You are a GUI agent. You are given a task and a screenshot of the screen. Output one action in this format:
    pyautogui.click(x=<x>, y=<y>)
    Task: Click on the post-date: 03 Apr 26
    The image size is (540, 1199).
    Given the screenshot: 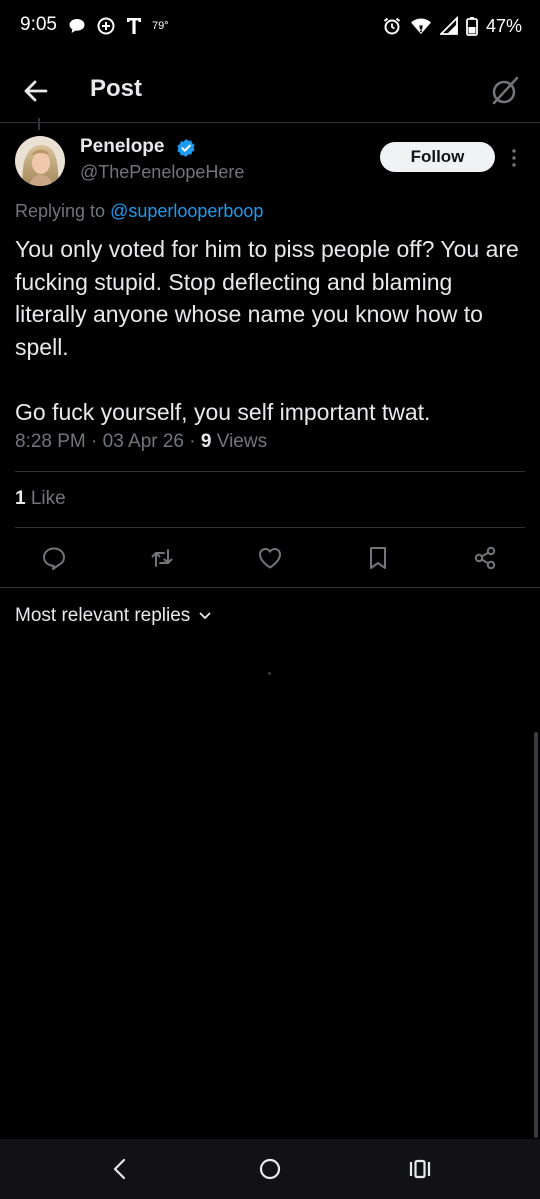 What is the action you would take?
    pyautogui.click(x=143, y=441)
    